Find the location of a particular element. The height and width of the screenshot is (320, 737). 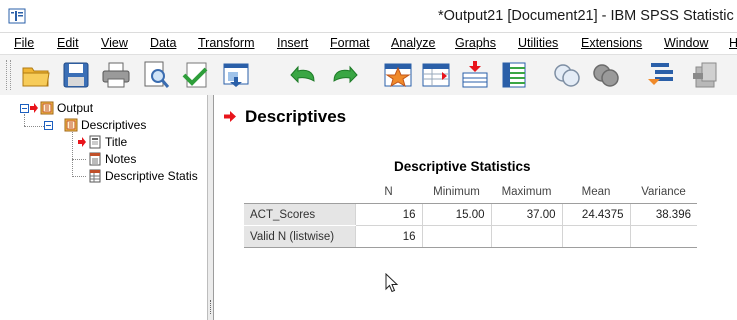

column-header-variance: Variance is located at coordinates (663, 192).